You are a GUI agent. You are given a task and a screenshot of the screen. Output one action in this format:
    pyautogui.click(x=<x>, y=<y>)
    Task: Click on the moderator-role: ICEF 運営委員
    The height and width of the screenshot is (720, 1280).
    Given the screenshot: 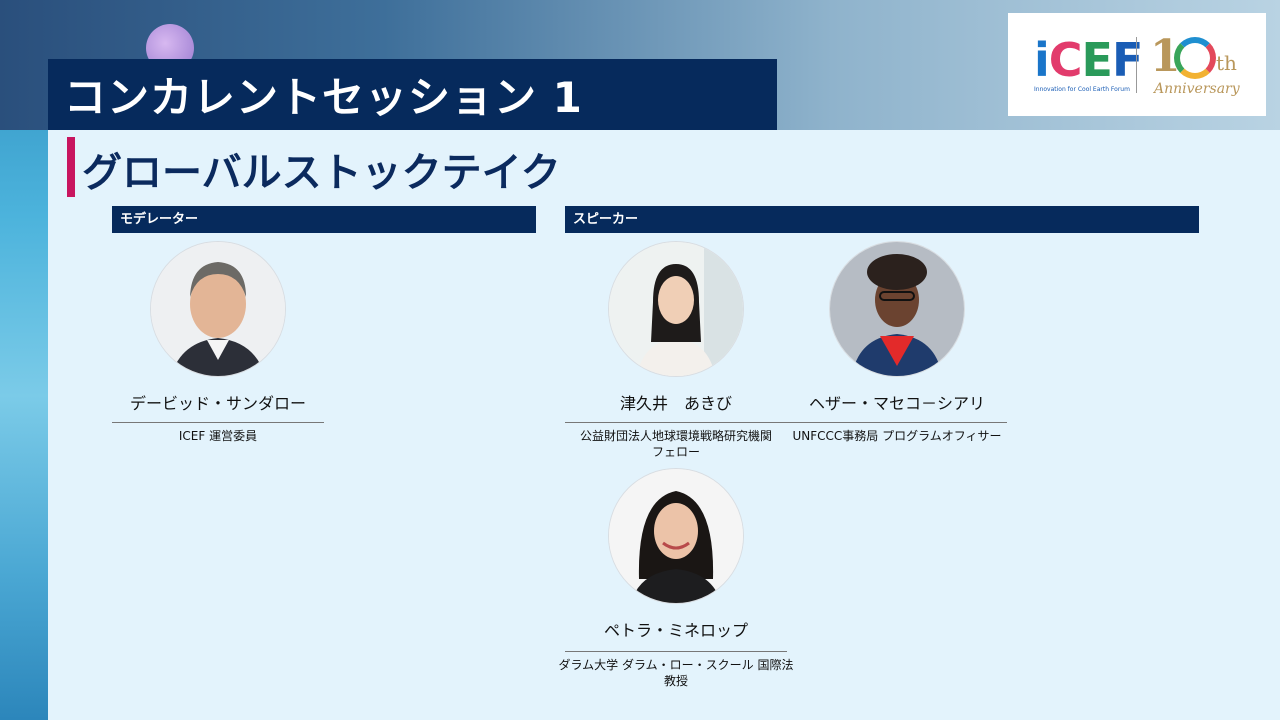 What is the action you would take?
    pyautogui.click(x=218, y=436)
    